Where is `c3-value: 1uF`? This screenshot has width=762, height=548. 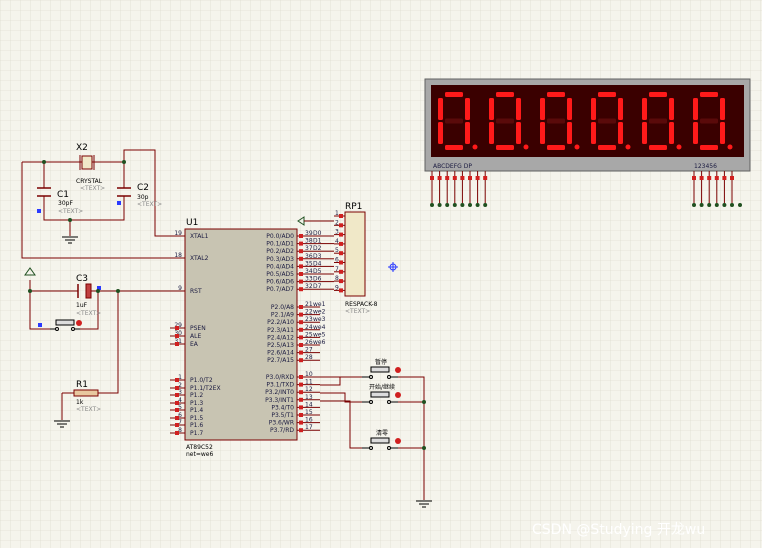 c3-value: 1uF is located at coordinates (82, 305).